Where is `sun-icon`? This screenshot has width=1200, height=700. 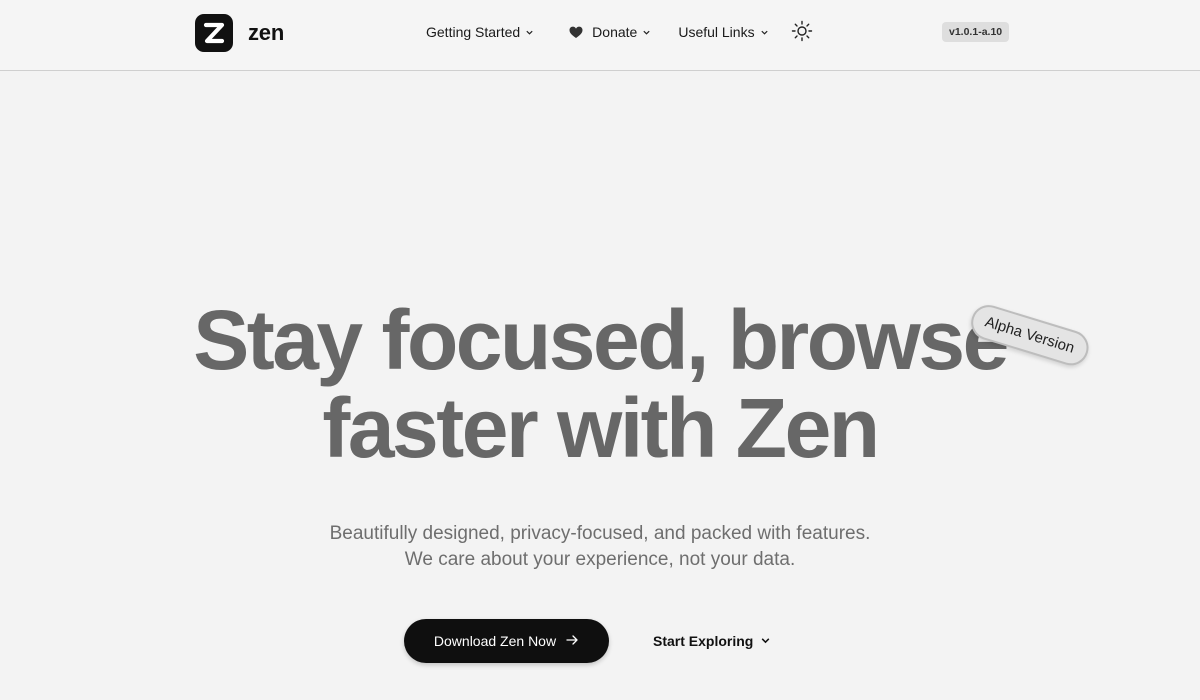
sun-icon is located at coordinates (802, 31).